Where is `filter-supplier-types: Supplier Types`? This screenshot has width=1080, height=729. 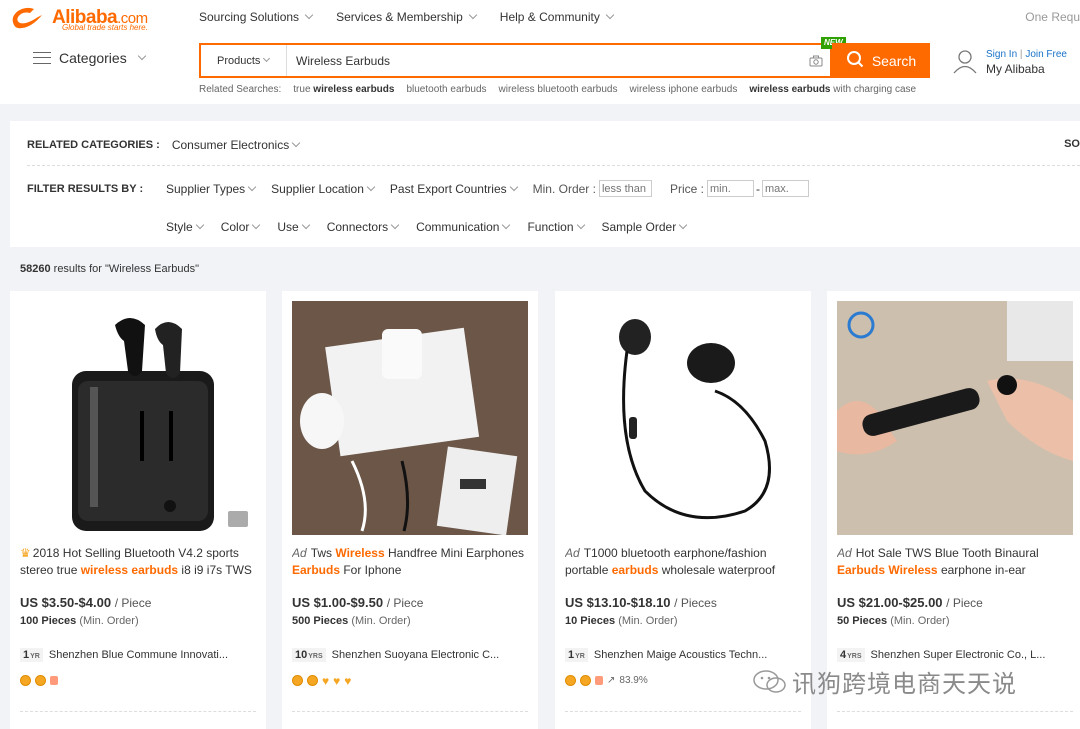 filter-supplier-types: Supplier Types is located at coordinates (211, 189).